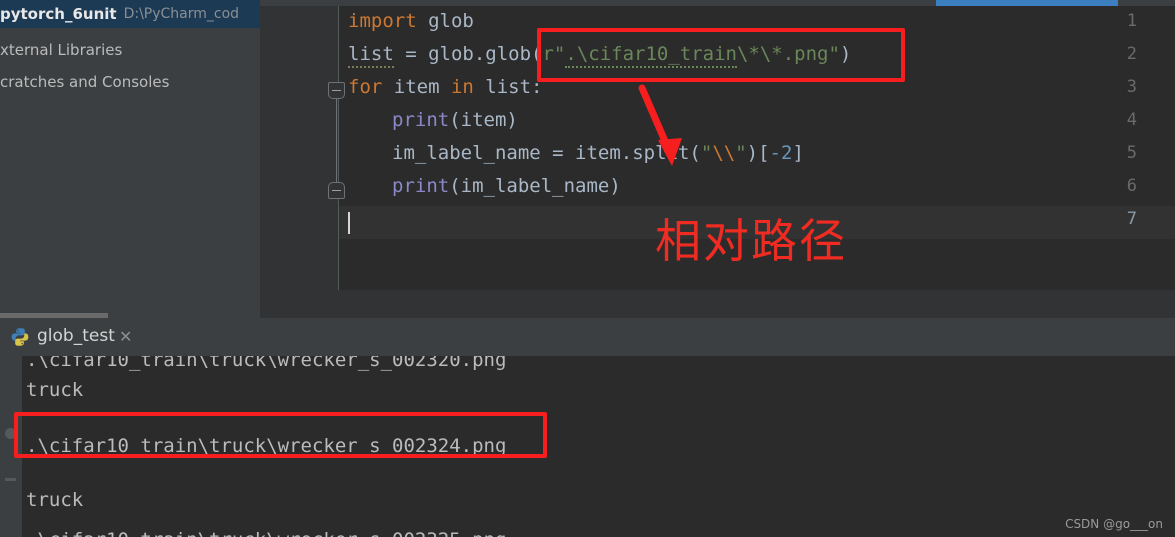 The height and width of the screenshot is (537, 1175). What do you see at coordinates (336, 141) in the screenshot?
I see `code-fold-bar` at bounding box center [336, 141].